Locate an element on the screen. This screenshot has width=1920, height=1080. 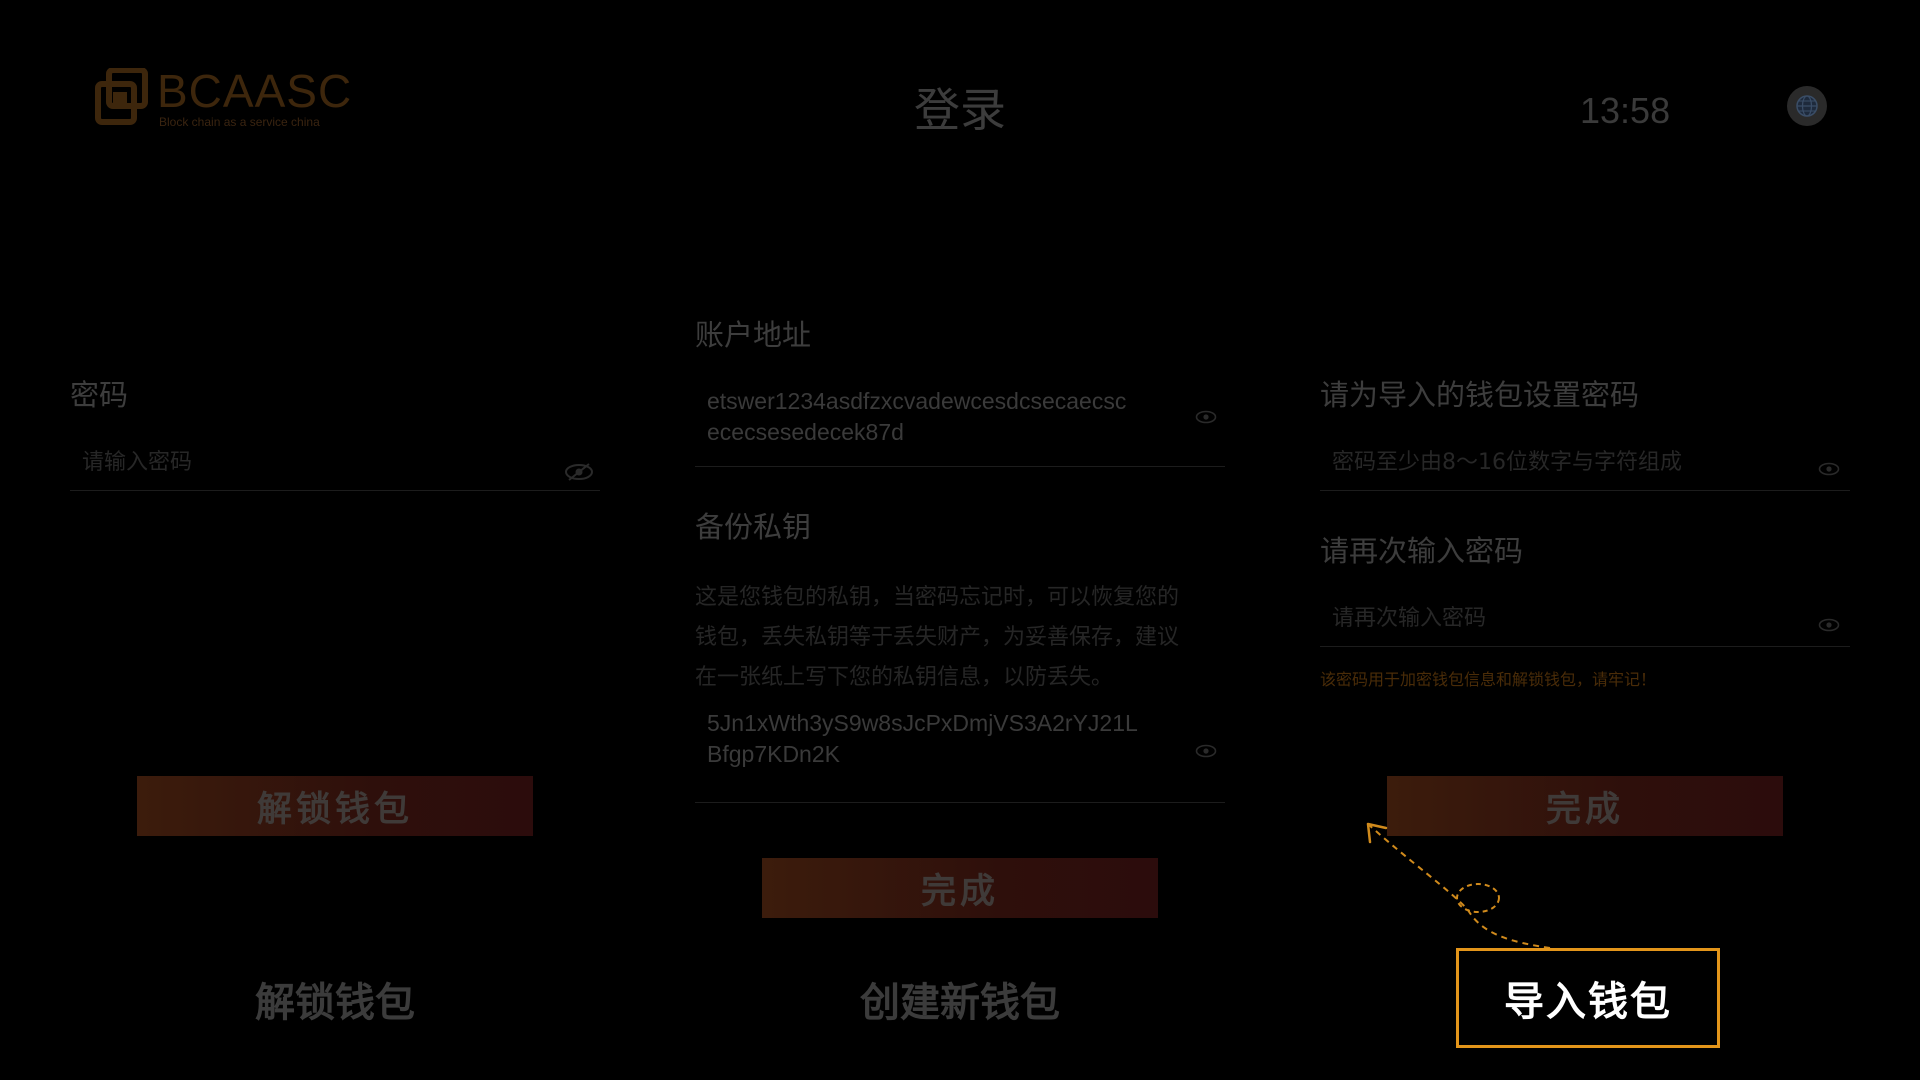
account-address-line2: ececsesedecek87d is located at coordinates (805, 432).